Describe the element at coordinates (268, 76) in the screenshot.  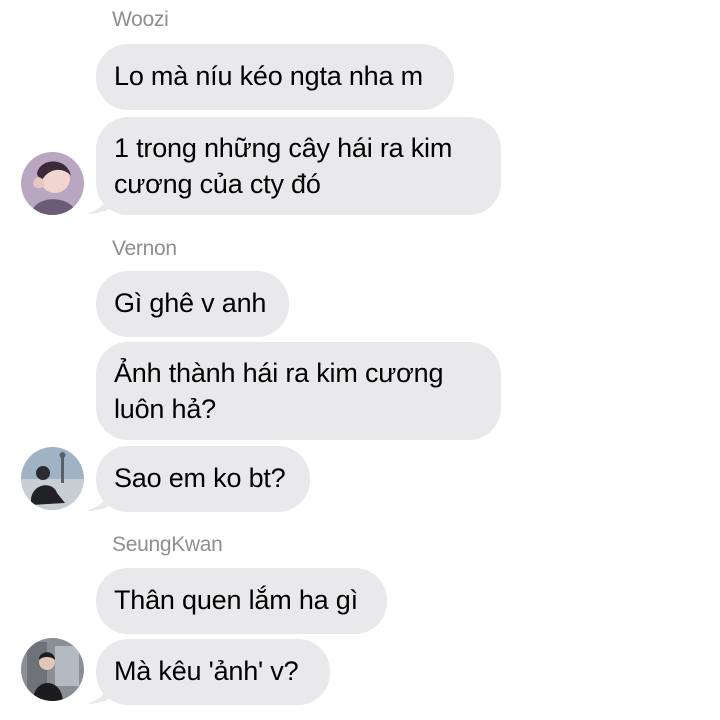
I see `message-text: Lo mà níu kéo ngta nha m` at that location.